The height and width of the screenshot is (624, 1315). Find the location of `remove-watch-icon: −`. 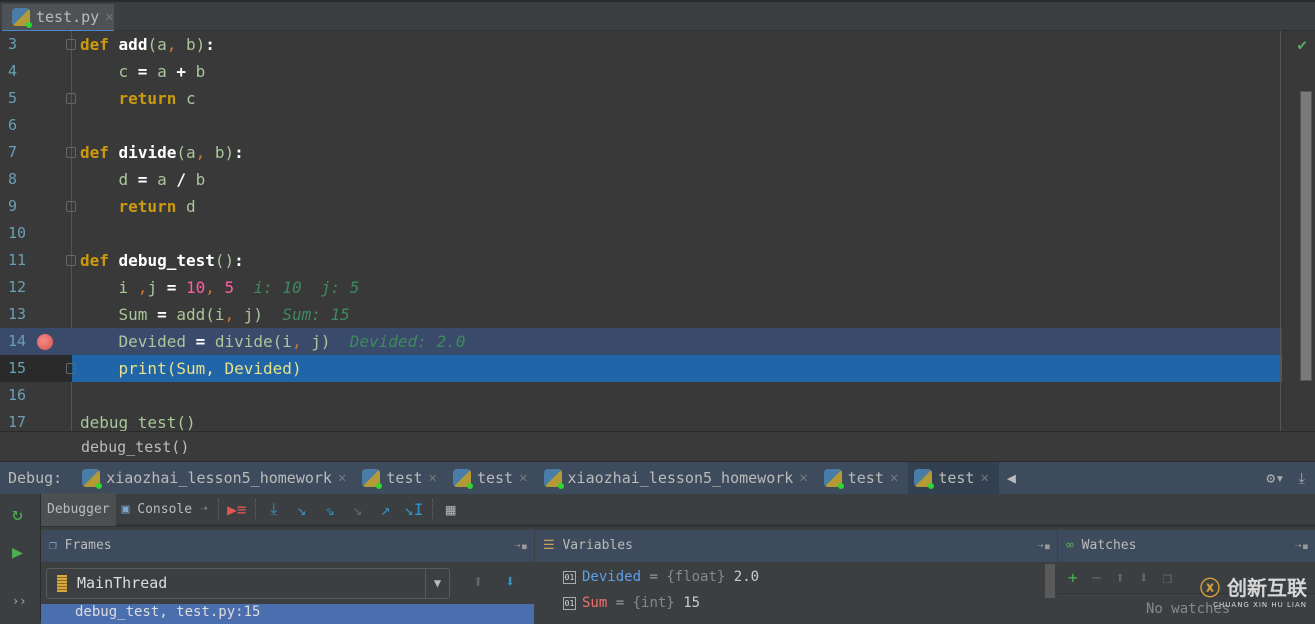

remove-watch-icon: − is located at coordinates (1097, 577).